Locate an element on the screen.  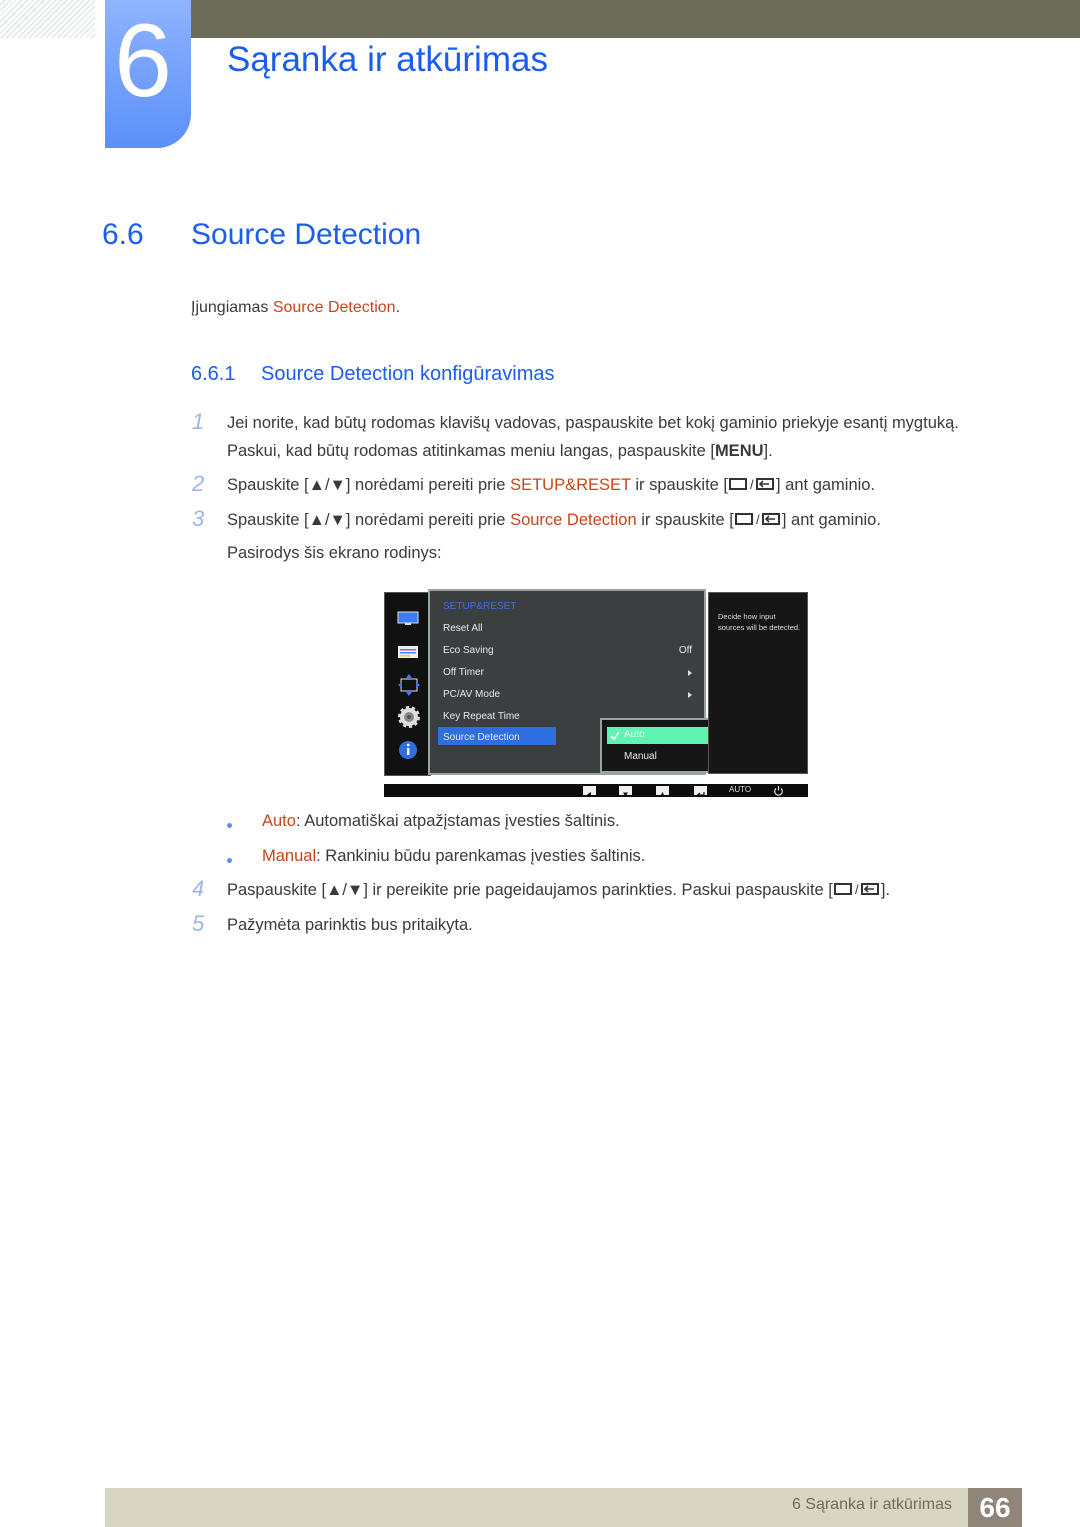
power-icon is located at coordinates (778, 790).